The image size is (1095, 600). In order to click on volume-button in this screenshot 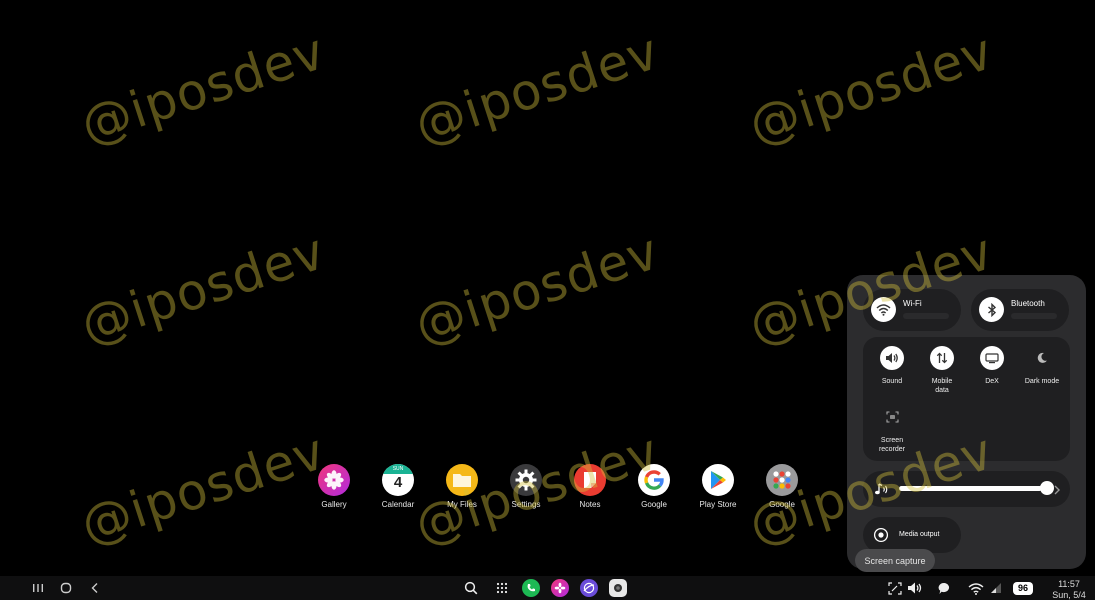, I will do `click(915, 588)`.